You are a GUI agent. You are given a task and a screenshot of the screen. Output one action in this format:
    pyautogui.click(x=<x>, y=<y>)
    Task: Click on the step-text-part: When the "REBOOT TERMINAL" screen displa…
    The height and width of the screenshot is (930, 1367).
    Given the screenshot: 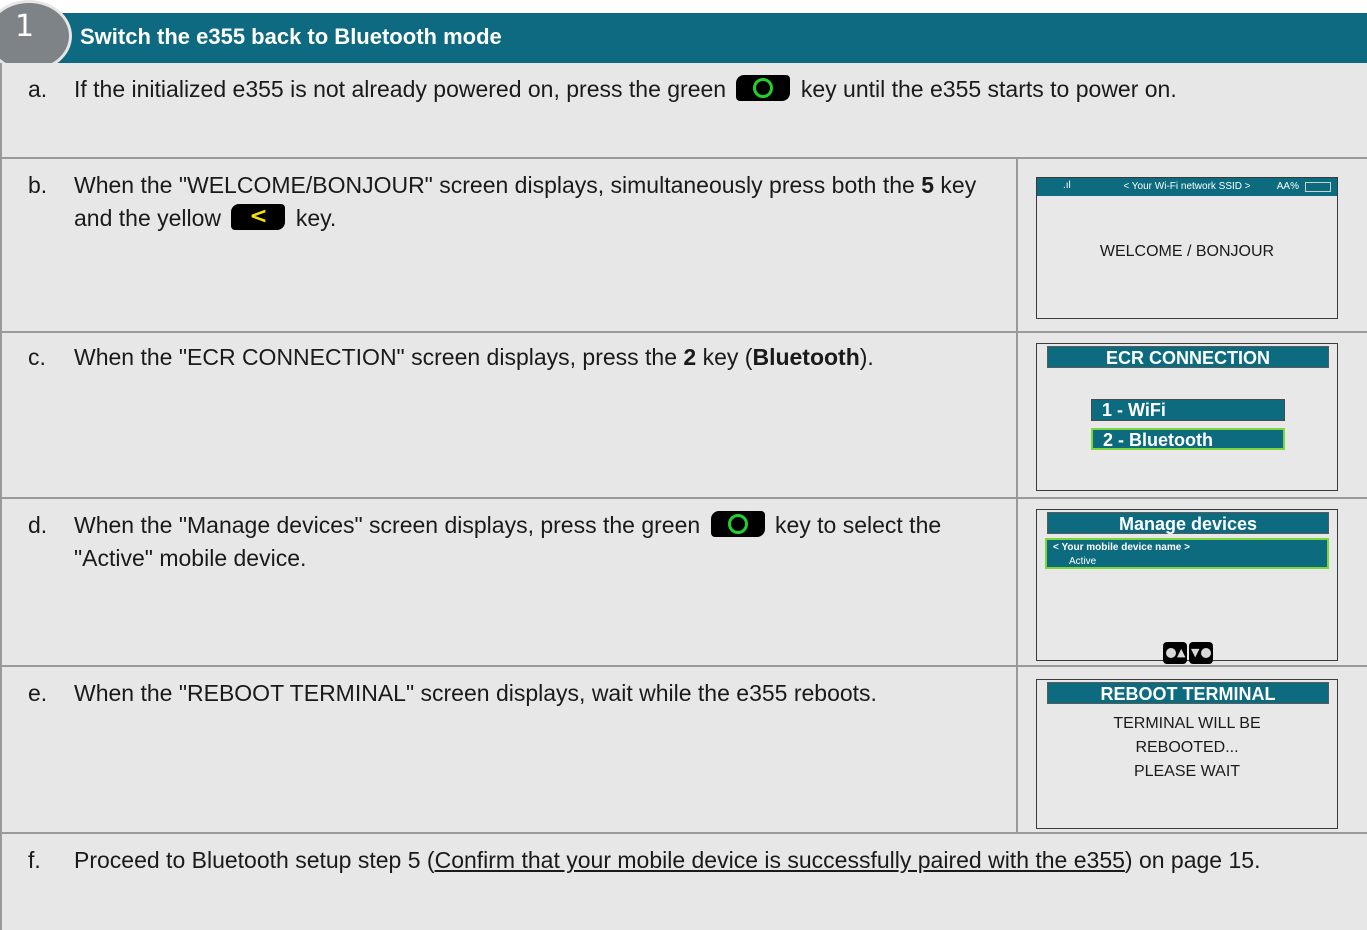 What is the action you would take?
    pyautogui.click(x=475, y=693)
    